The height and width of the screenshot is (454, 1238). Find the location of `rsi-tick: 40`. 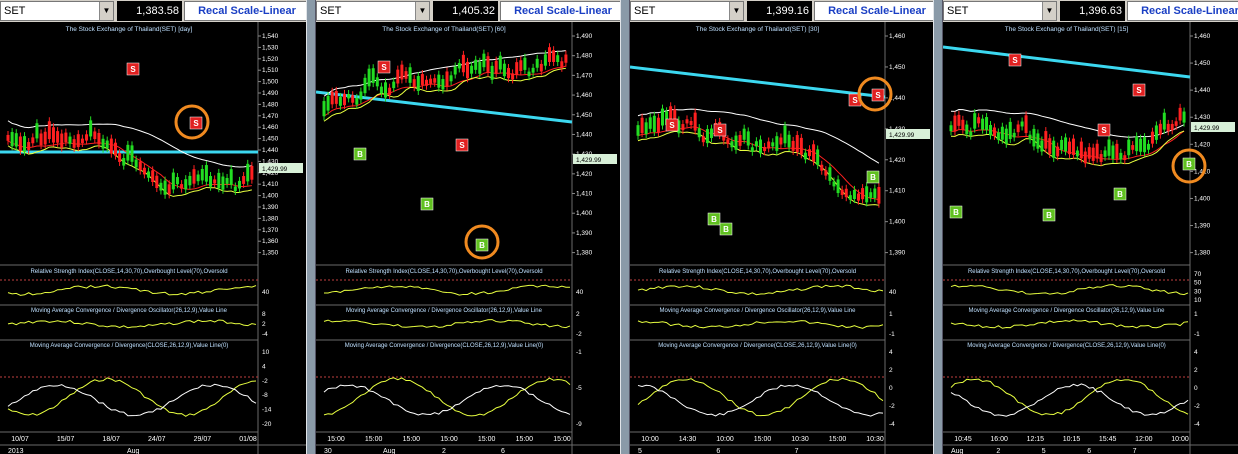

rsi-tick: 40 is located at coordinates (893, 292).